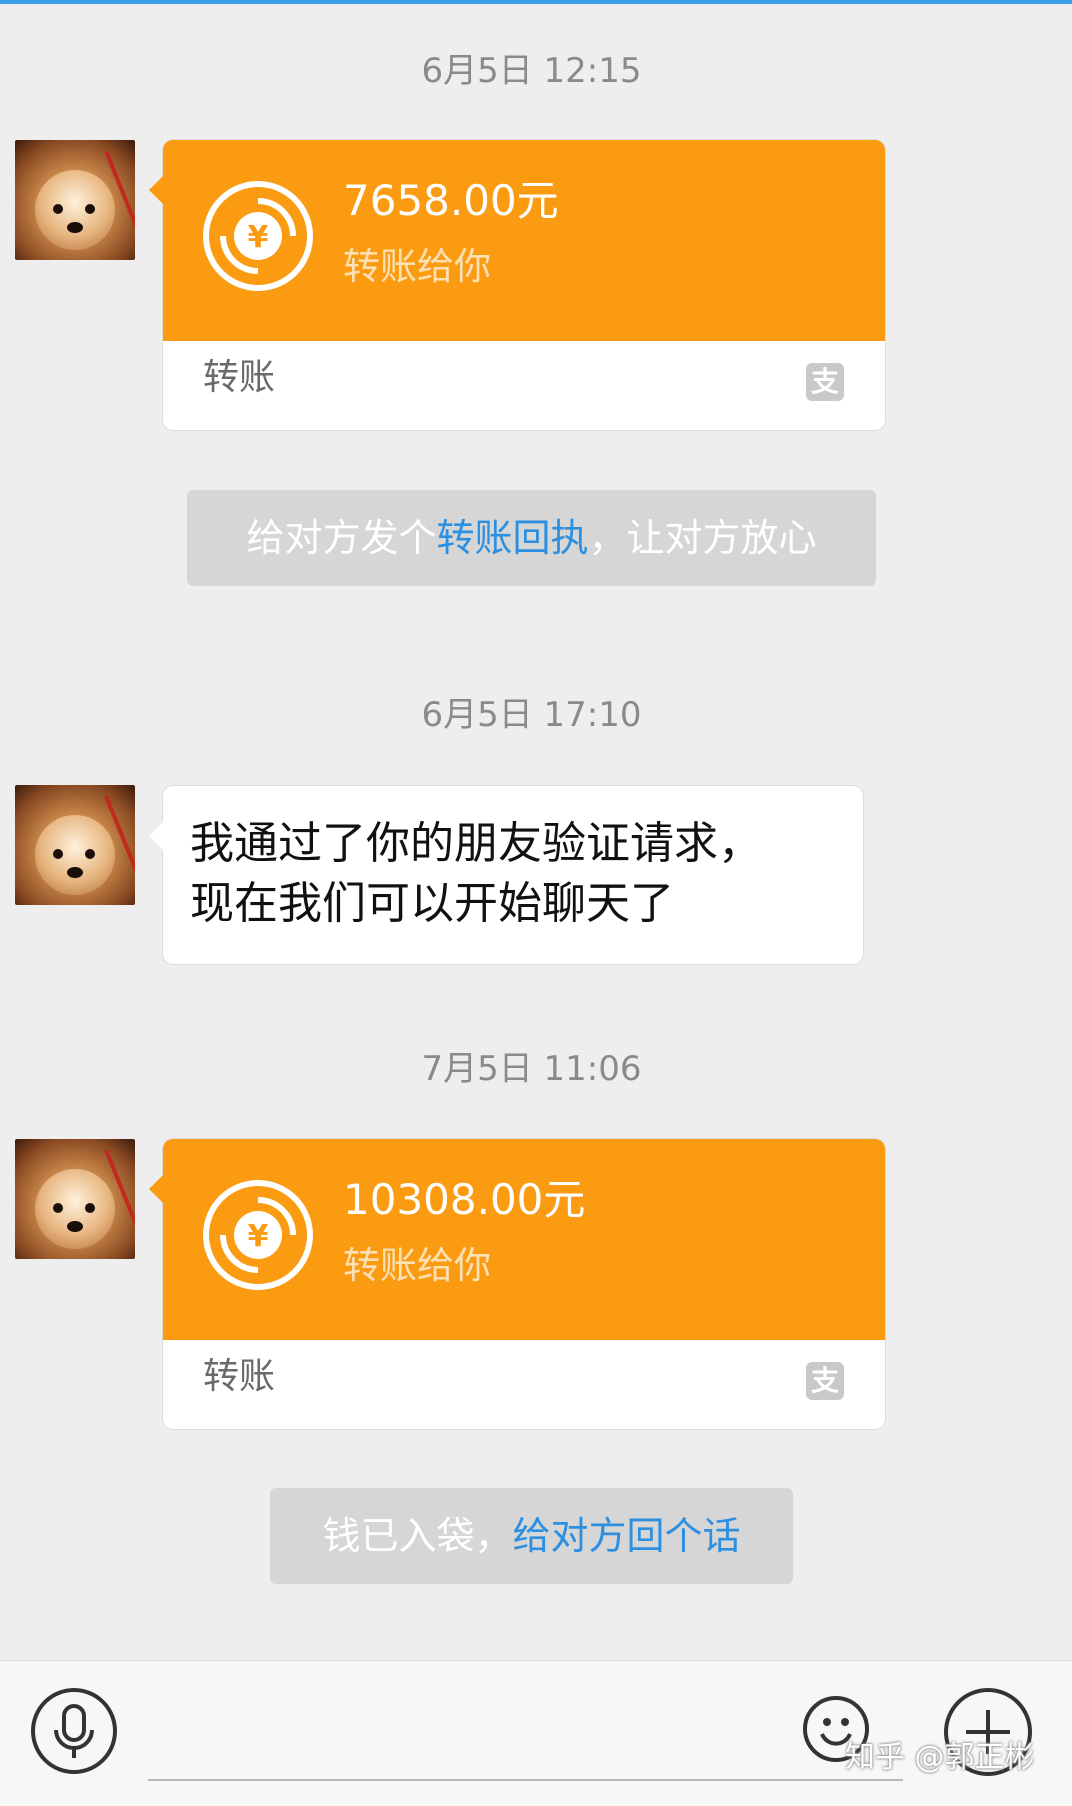 The width and height of the screenshot is (1072, 1806). Describe the element at coordinates (517, 285) in the screenshot. I see `transfer-card: ¥ 7658.00元 转账给你 转账 支` at that location.